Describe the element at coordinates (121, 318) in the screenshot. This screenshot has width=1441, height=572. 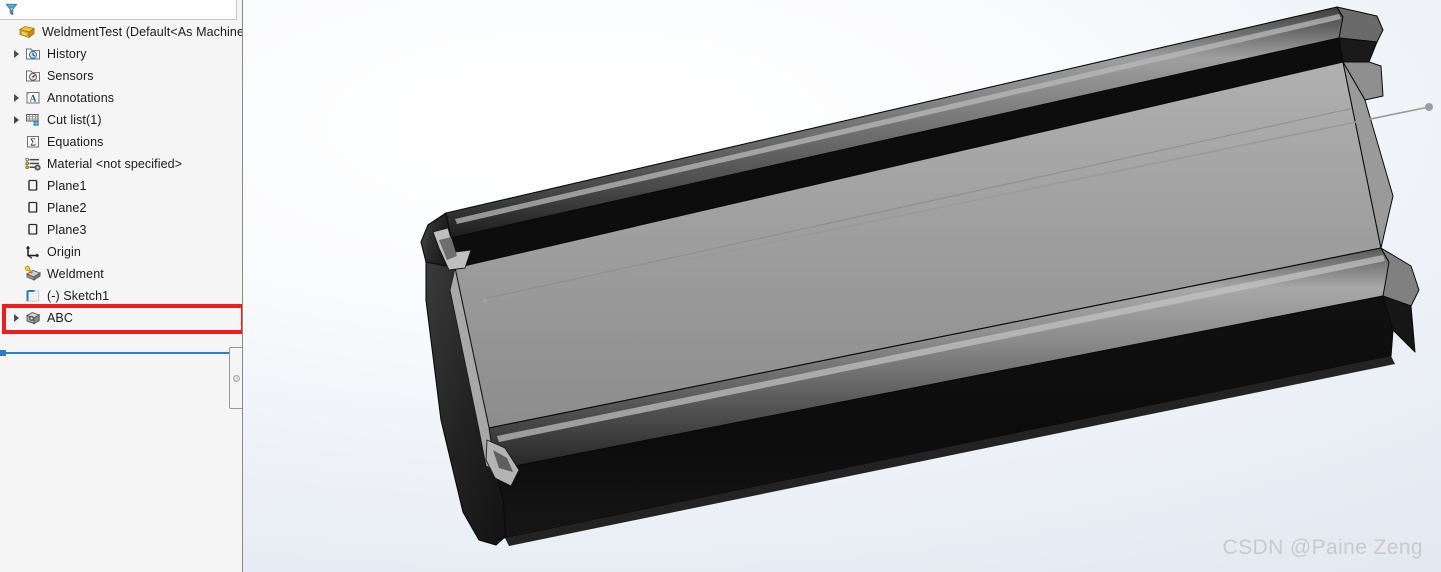
I see `tree-item-abc: ABC` at that location.